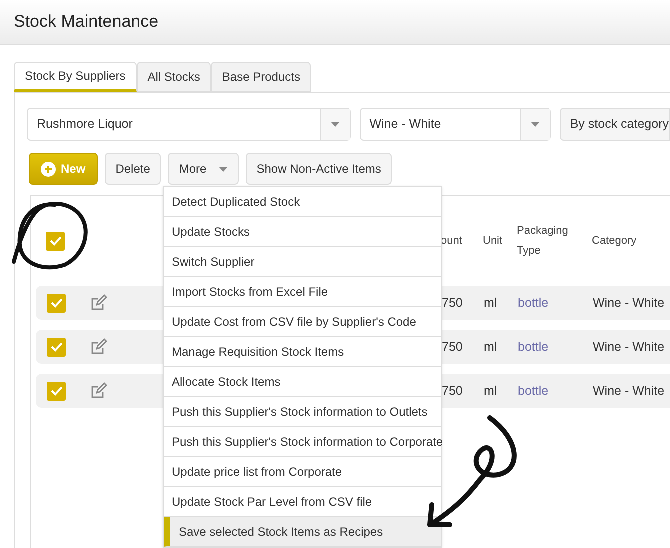 Image resolution: width=670 pixels, height=548 pixels. What do you see at coordinates (493, 241) in the screenshot?
I see `column-header: Unit` at bounding box center [493, 241].